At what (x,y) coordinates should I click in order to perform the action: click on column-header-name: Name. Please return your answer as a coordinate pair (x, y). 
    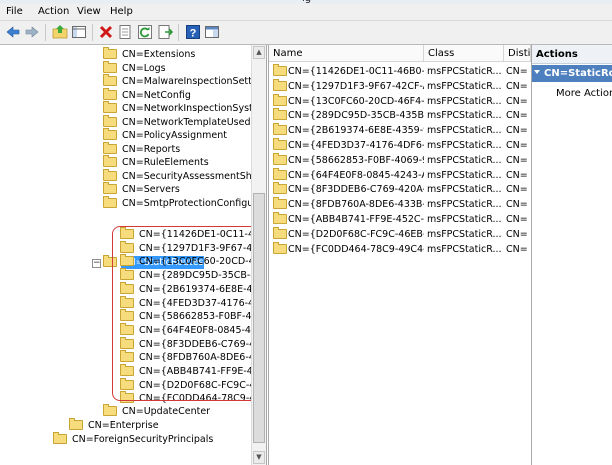
    Looking at the image, I should click on (346, 53).